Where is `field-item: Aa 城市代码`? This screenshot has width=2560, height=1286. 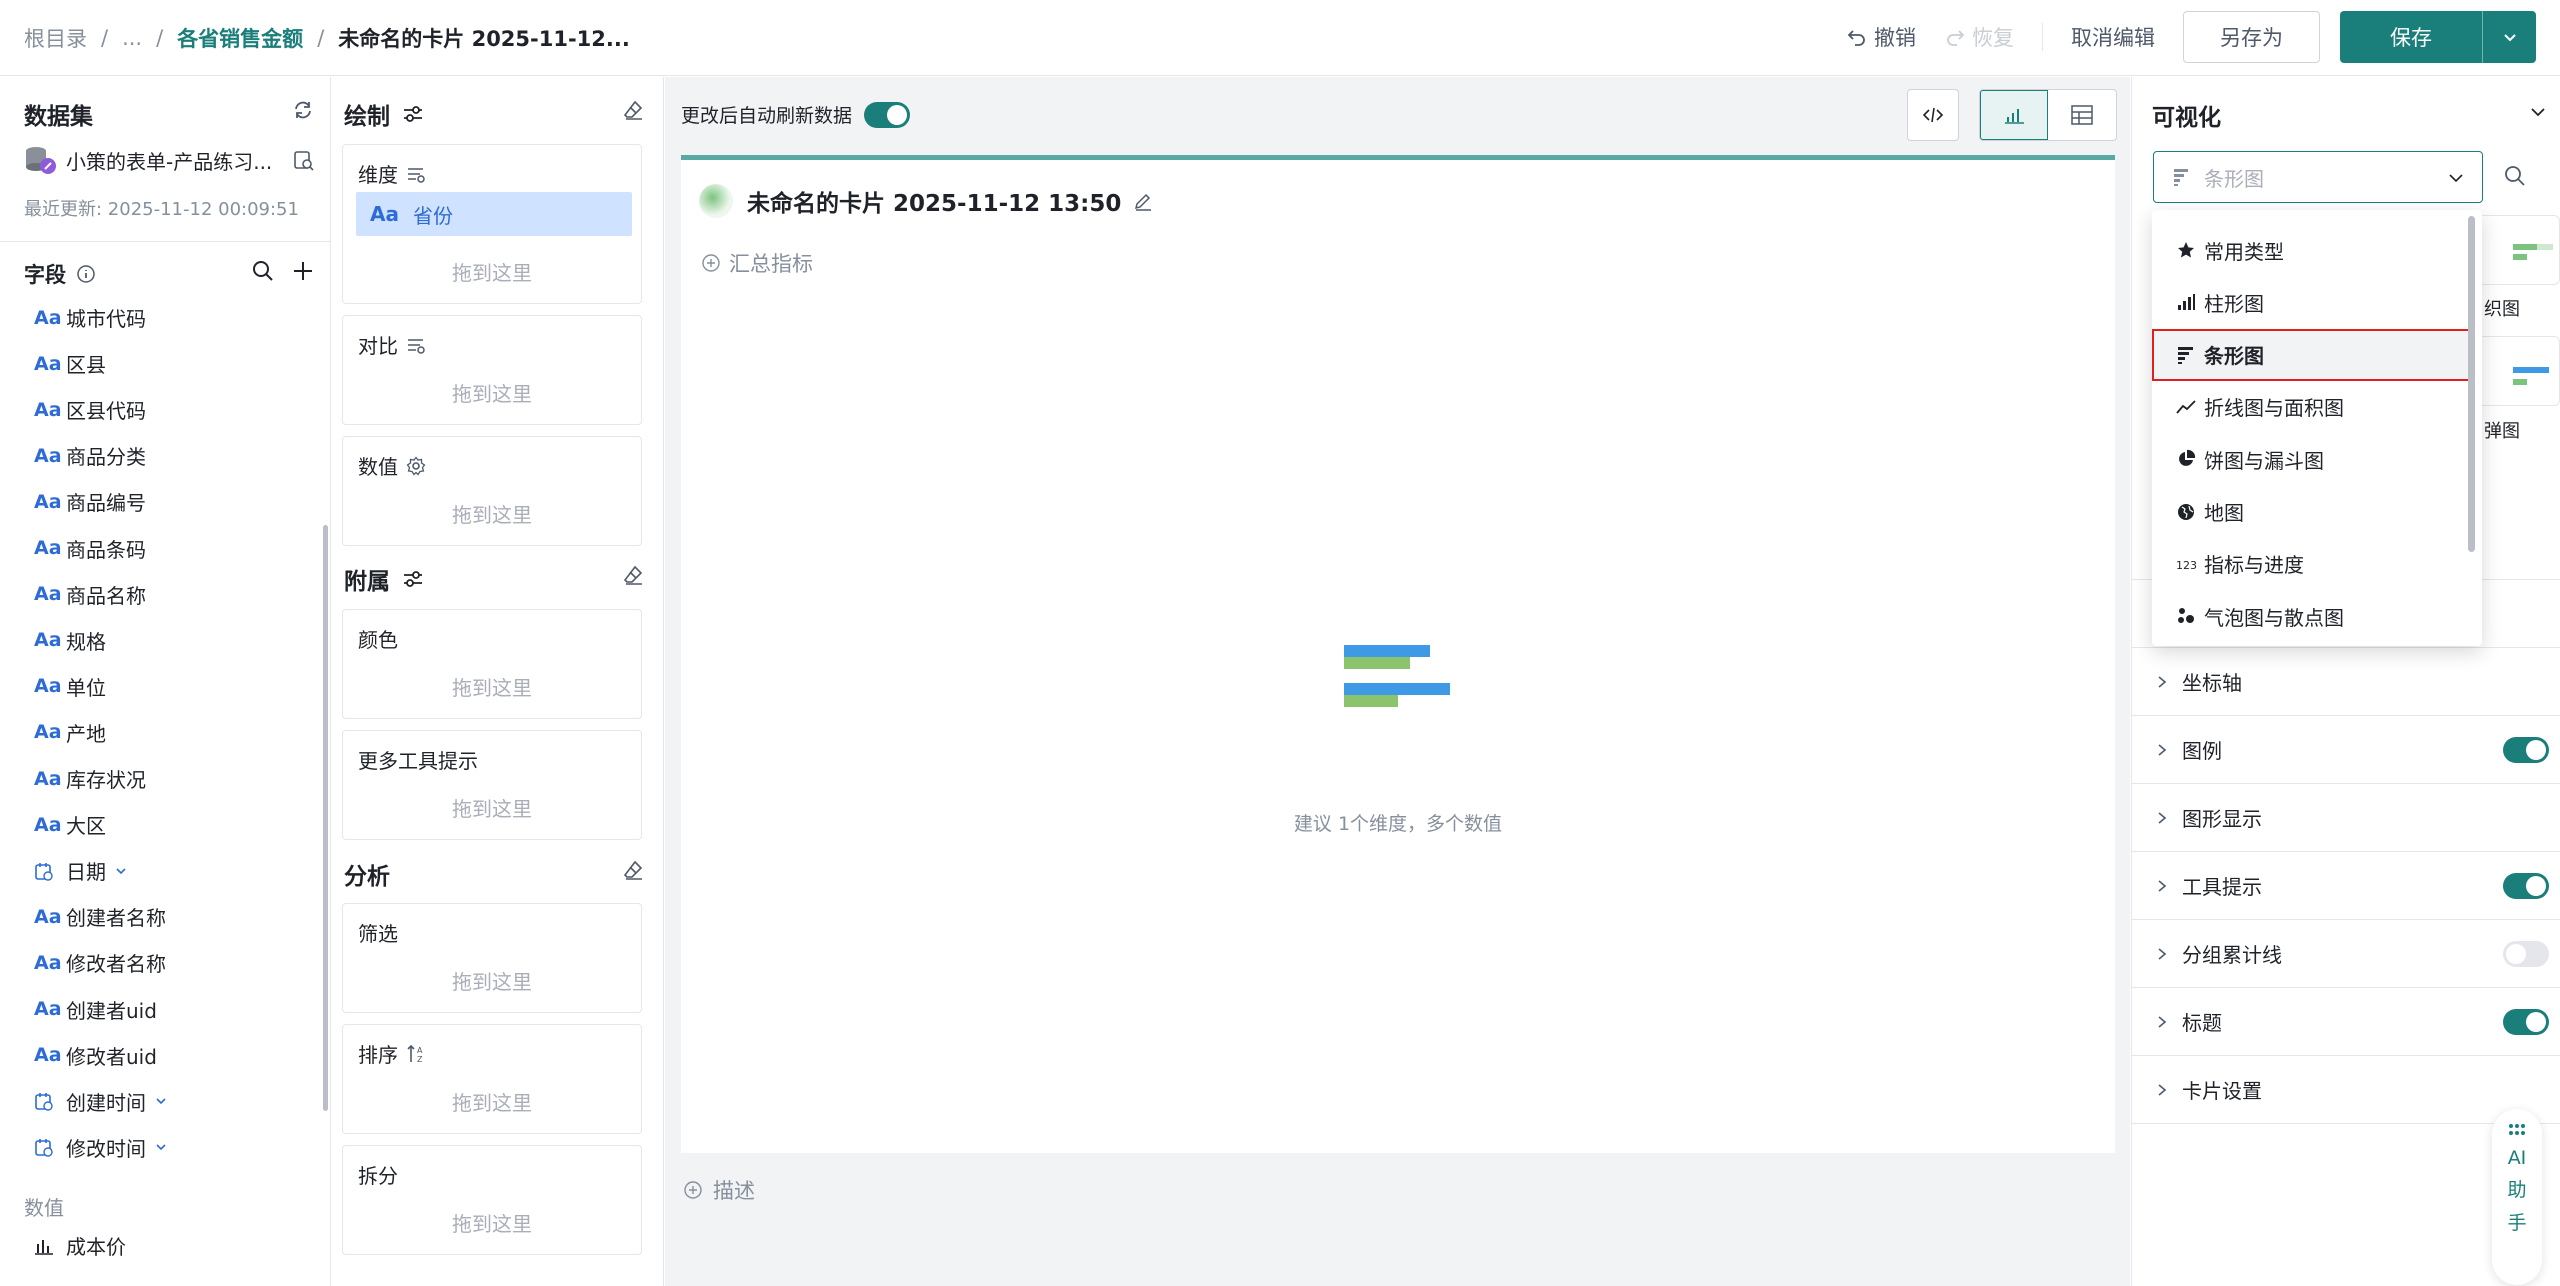 field-item: Aa 城市代码 is located at coordinates (90, 317).